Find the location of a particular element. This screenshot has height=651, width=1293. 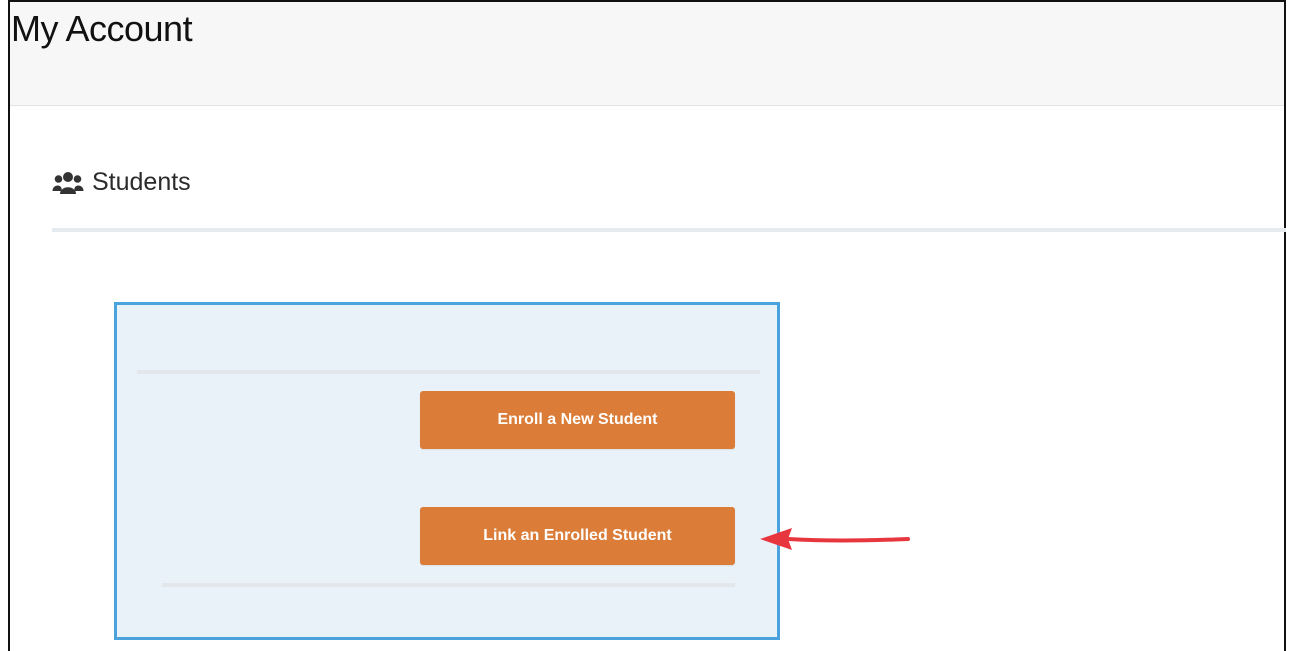

users-icon is located at coordinates (68, 183).